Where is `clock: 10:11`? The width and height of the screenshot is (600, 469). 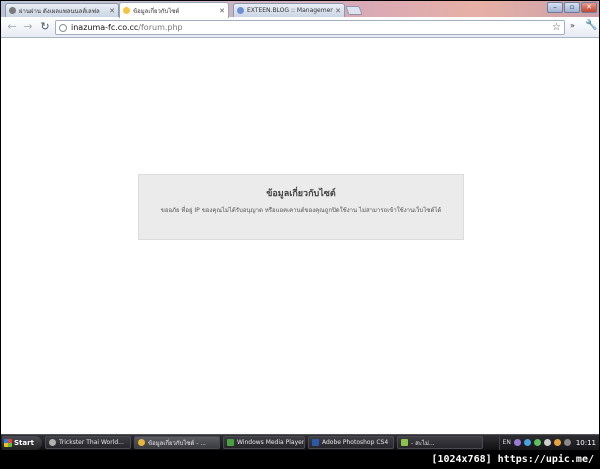
clock: 10:11 is located at coordinates (586, 443).